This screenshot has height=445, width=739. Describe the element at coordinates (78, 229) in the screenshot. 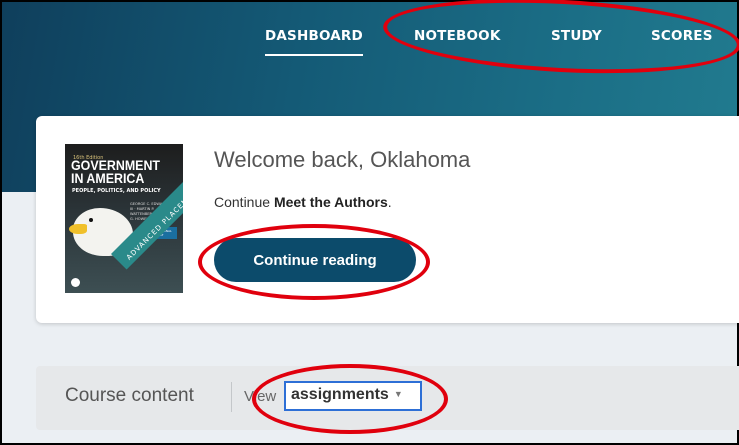

I see `eagle-beak` at that location.